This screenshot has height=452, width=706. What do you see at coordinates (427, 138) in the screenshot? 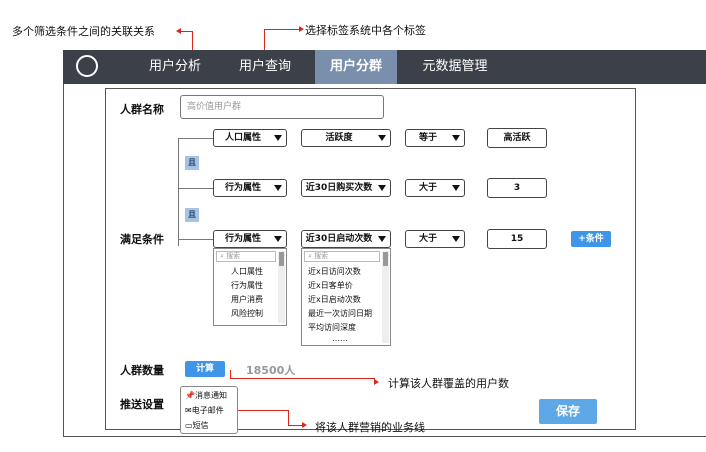
I see `condition-1-op: 等于` at bounding box center [427, 138].